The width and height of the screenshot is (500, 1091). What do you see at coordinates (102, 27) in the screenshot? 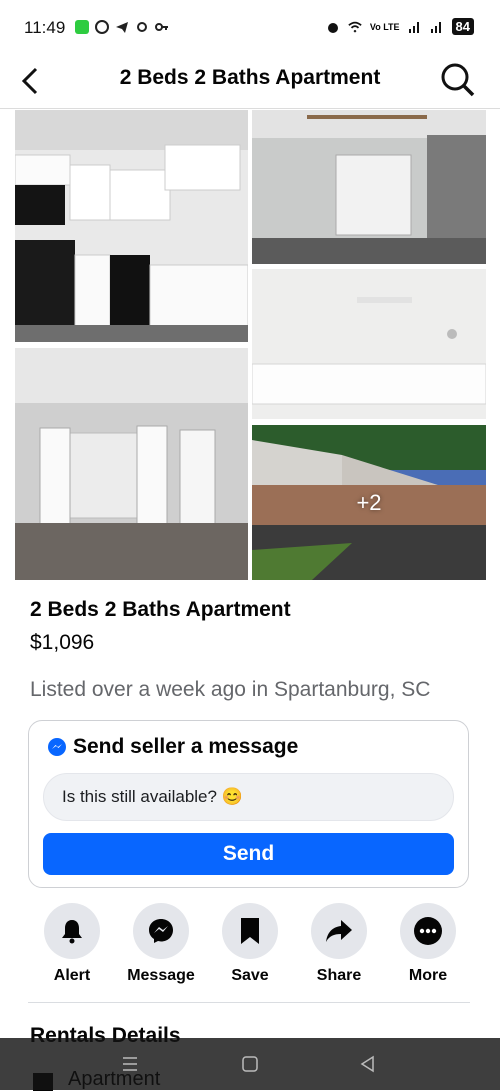
I see `message-notification-icon` at bounding box center [102, 27].